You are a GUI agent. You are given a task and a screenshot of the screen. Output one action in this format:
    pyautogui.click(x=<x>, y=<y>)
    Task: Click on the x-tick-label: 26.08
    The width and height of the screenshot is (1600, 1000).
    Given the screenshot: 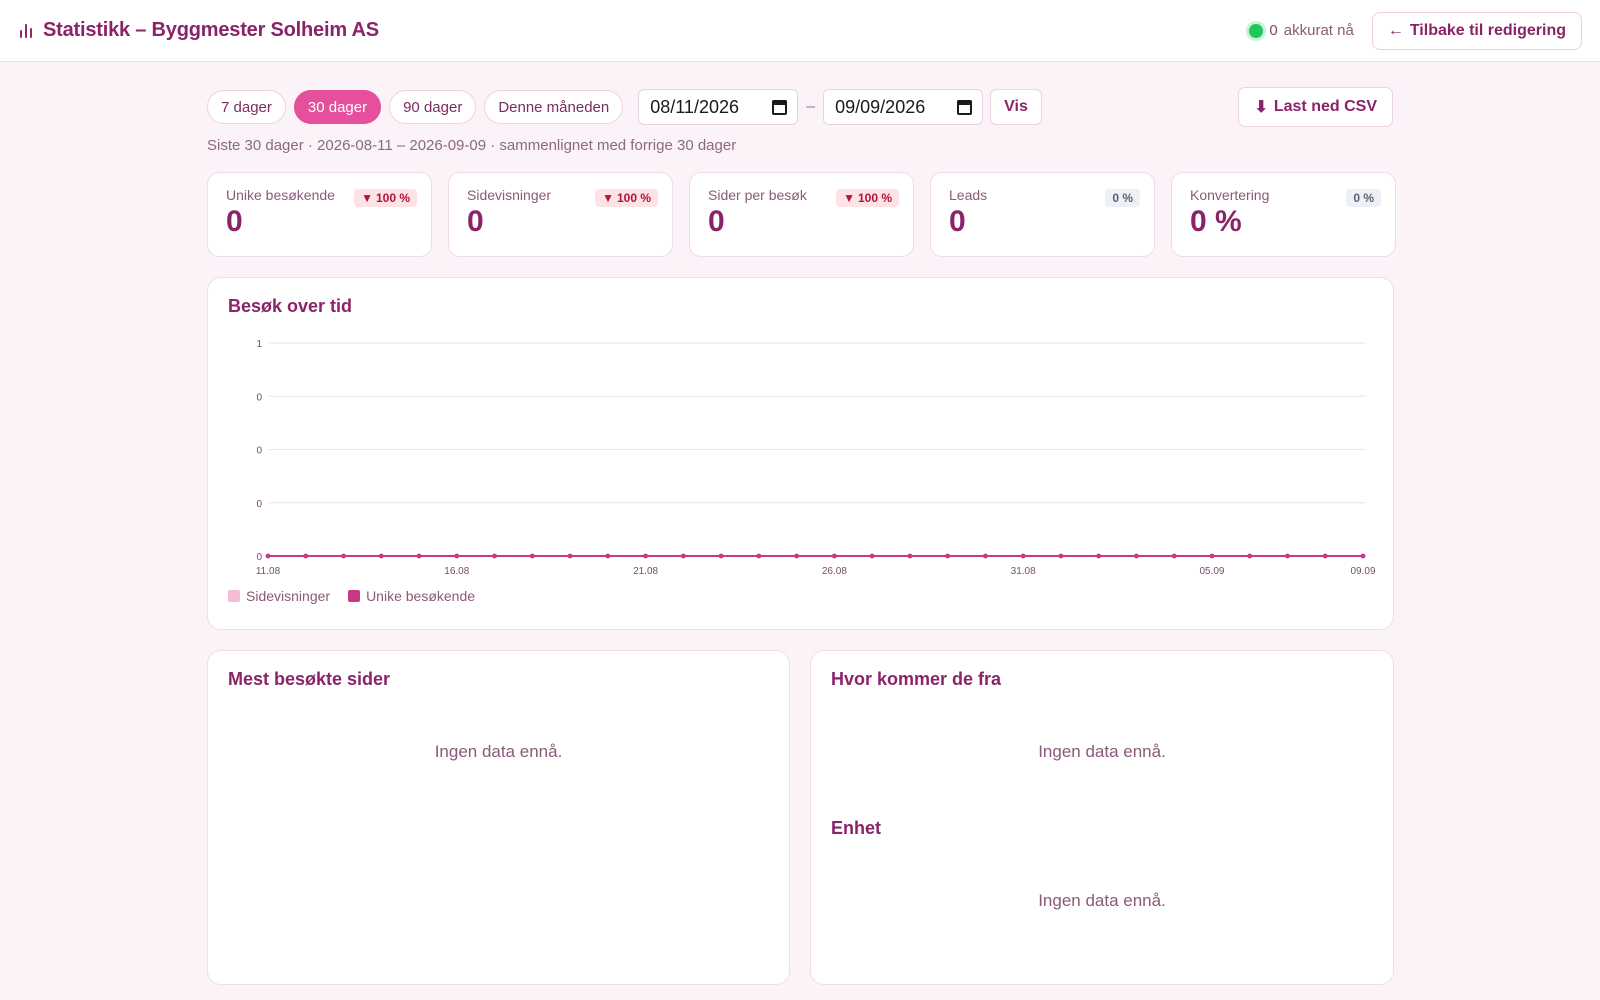 What is the action you would take?
    pyautogui.click(x=834, y=571)
    